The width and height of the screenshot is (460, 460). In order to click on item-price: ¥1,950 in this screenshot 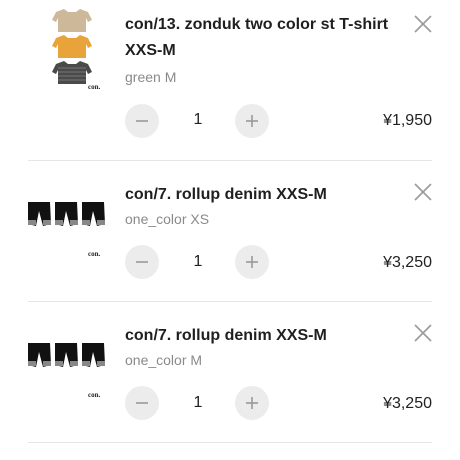, I will do `click(407, 120)`.